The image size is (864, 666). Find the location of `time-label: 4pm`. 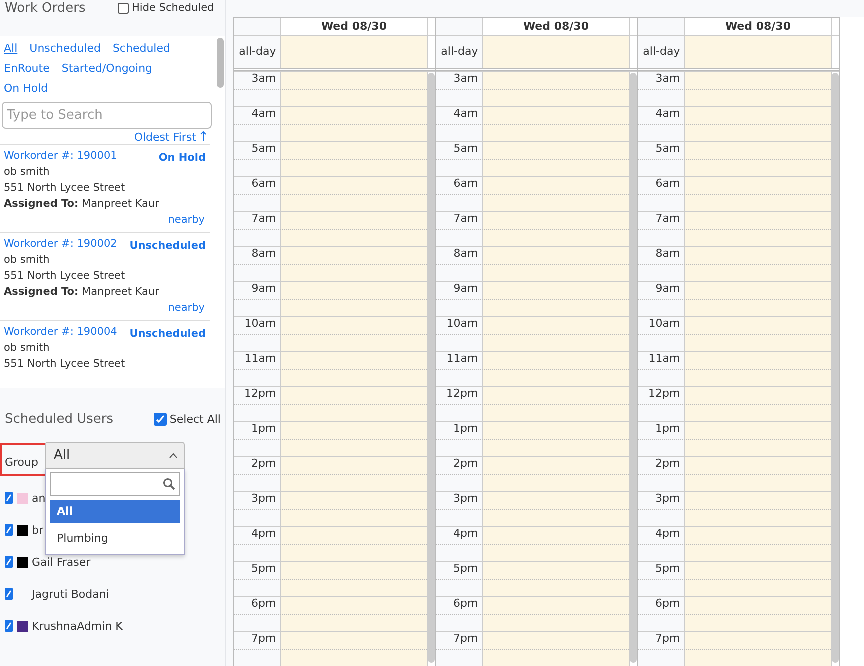

time-label: 4pm is located at coordinates (264, 533).